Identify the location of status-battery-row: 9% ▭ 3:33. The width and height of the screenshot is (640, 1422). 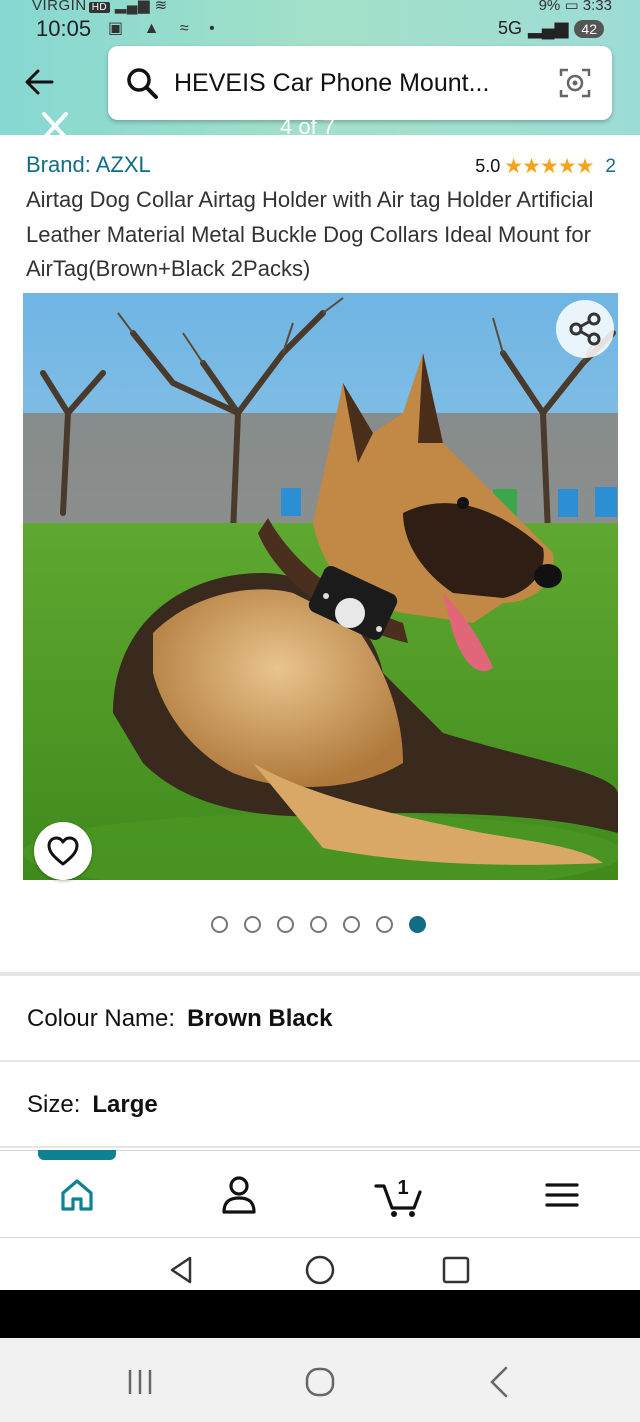
(575, 7).